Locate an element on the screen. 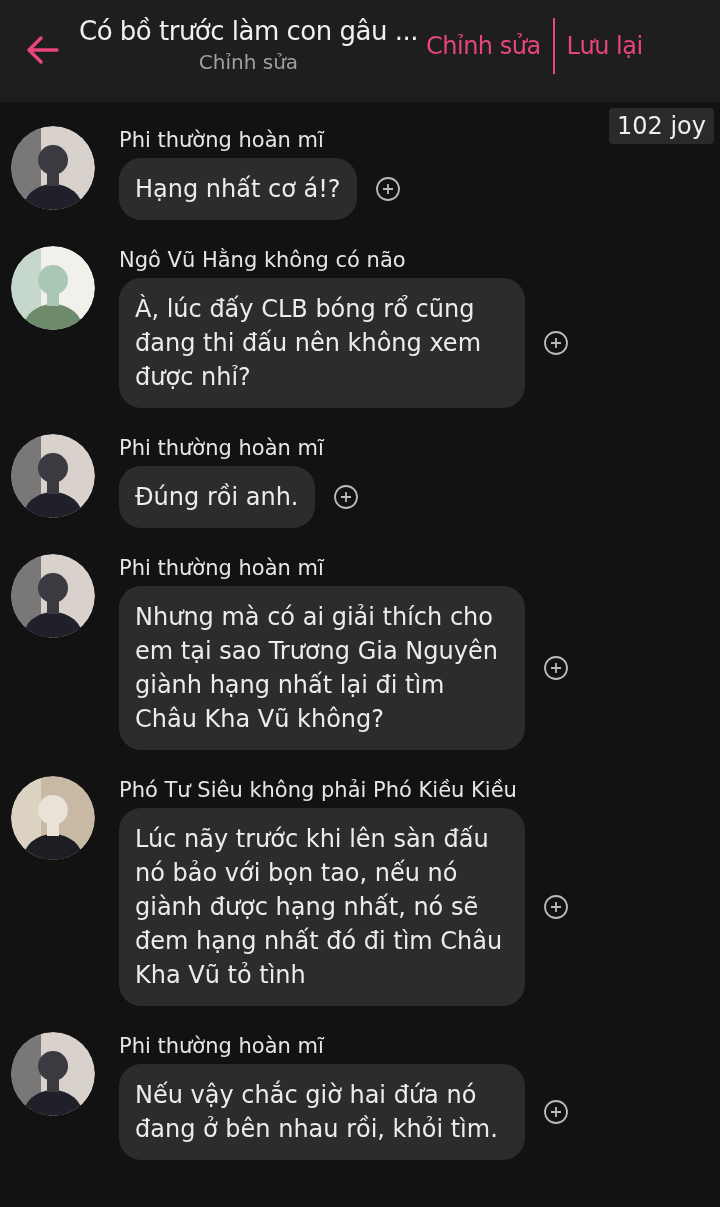 The image size is (720, 1207). sender-name: Phó Tư Siêu không phải Phó Kiều Kiều is located at coordinates (318, 790).